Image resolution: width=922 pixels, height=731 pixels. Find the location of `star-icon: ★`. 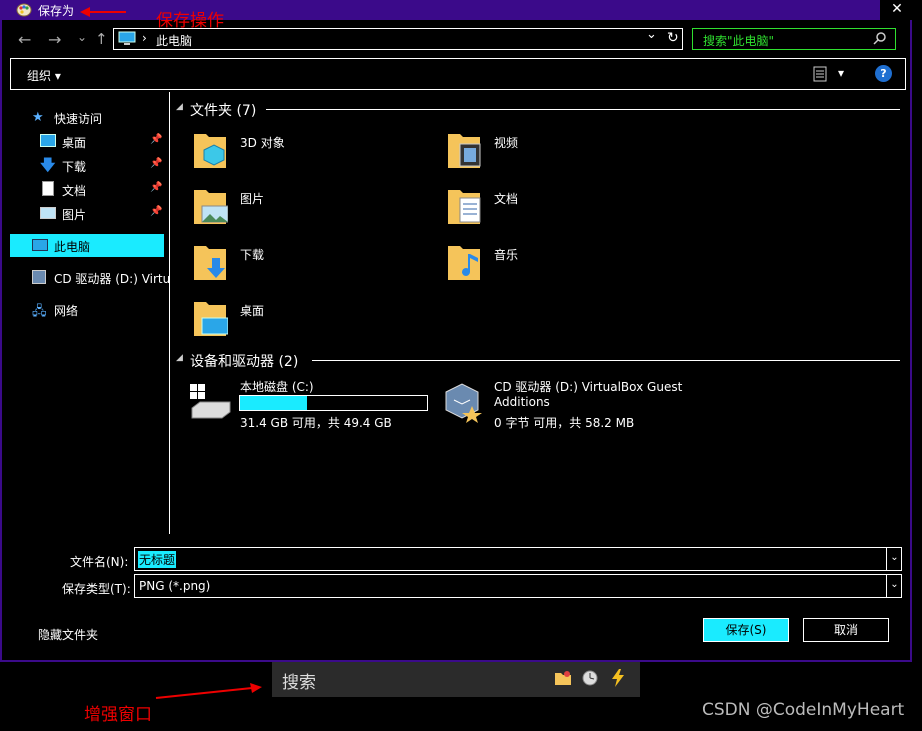

star-icon: ★ is located at coordinates (38, 117).